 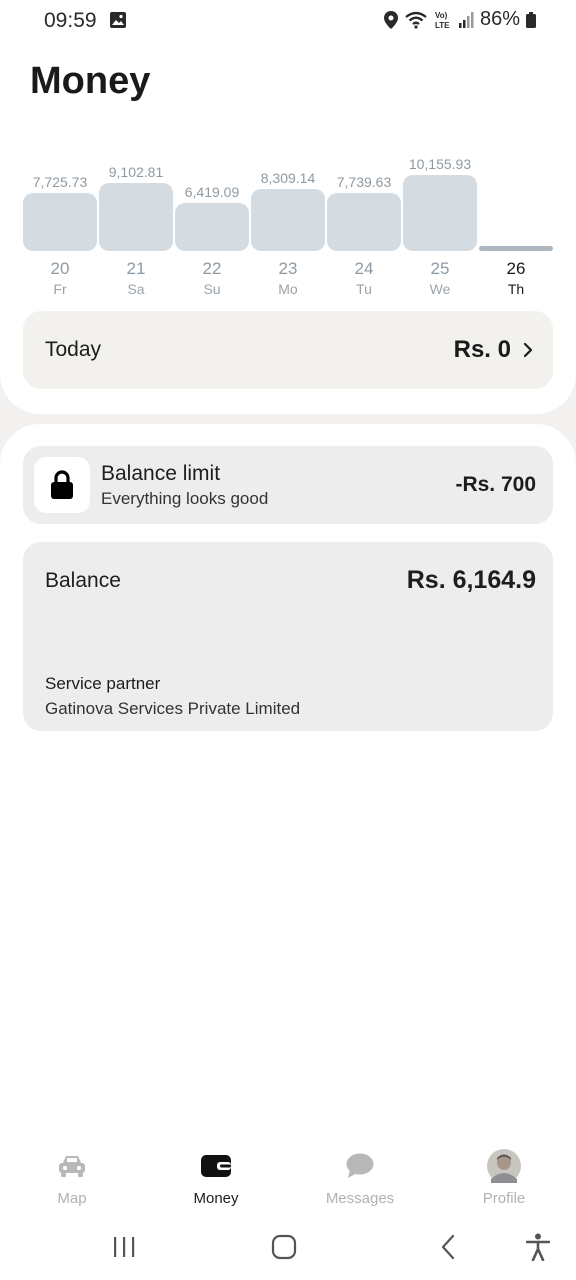 I want to click on balance-limit-subtitle: Everything looks good, so click(x=185, y=498).